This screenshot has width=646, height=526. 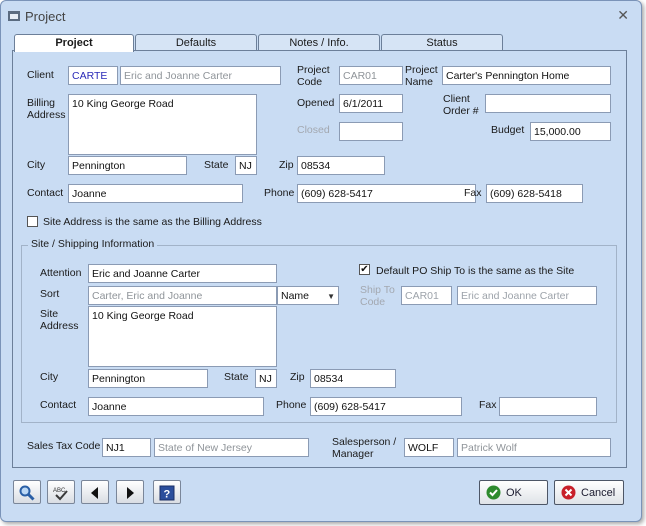 I want to click on site-fax-label: Fax, so click(x=488, y=405).